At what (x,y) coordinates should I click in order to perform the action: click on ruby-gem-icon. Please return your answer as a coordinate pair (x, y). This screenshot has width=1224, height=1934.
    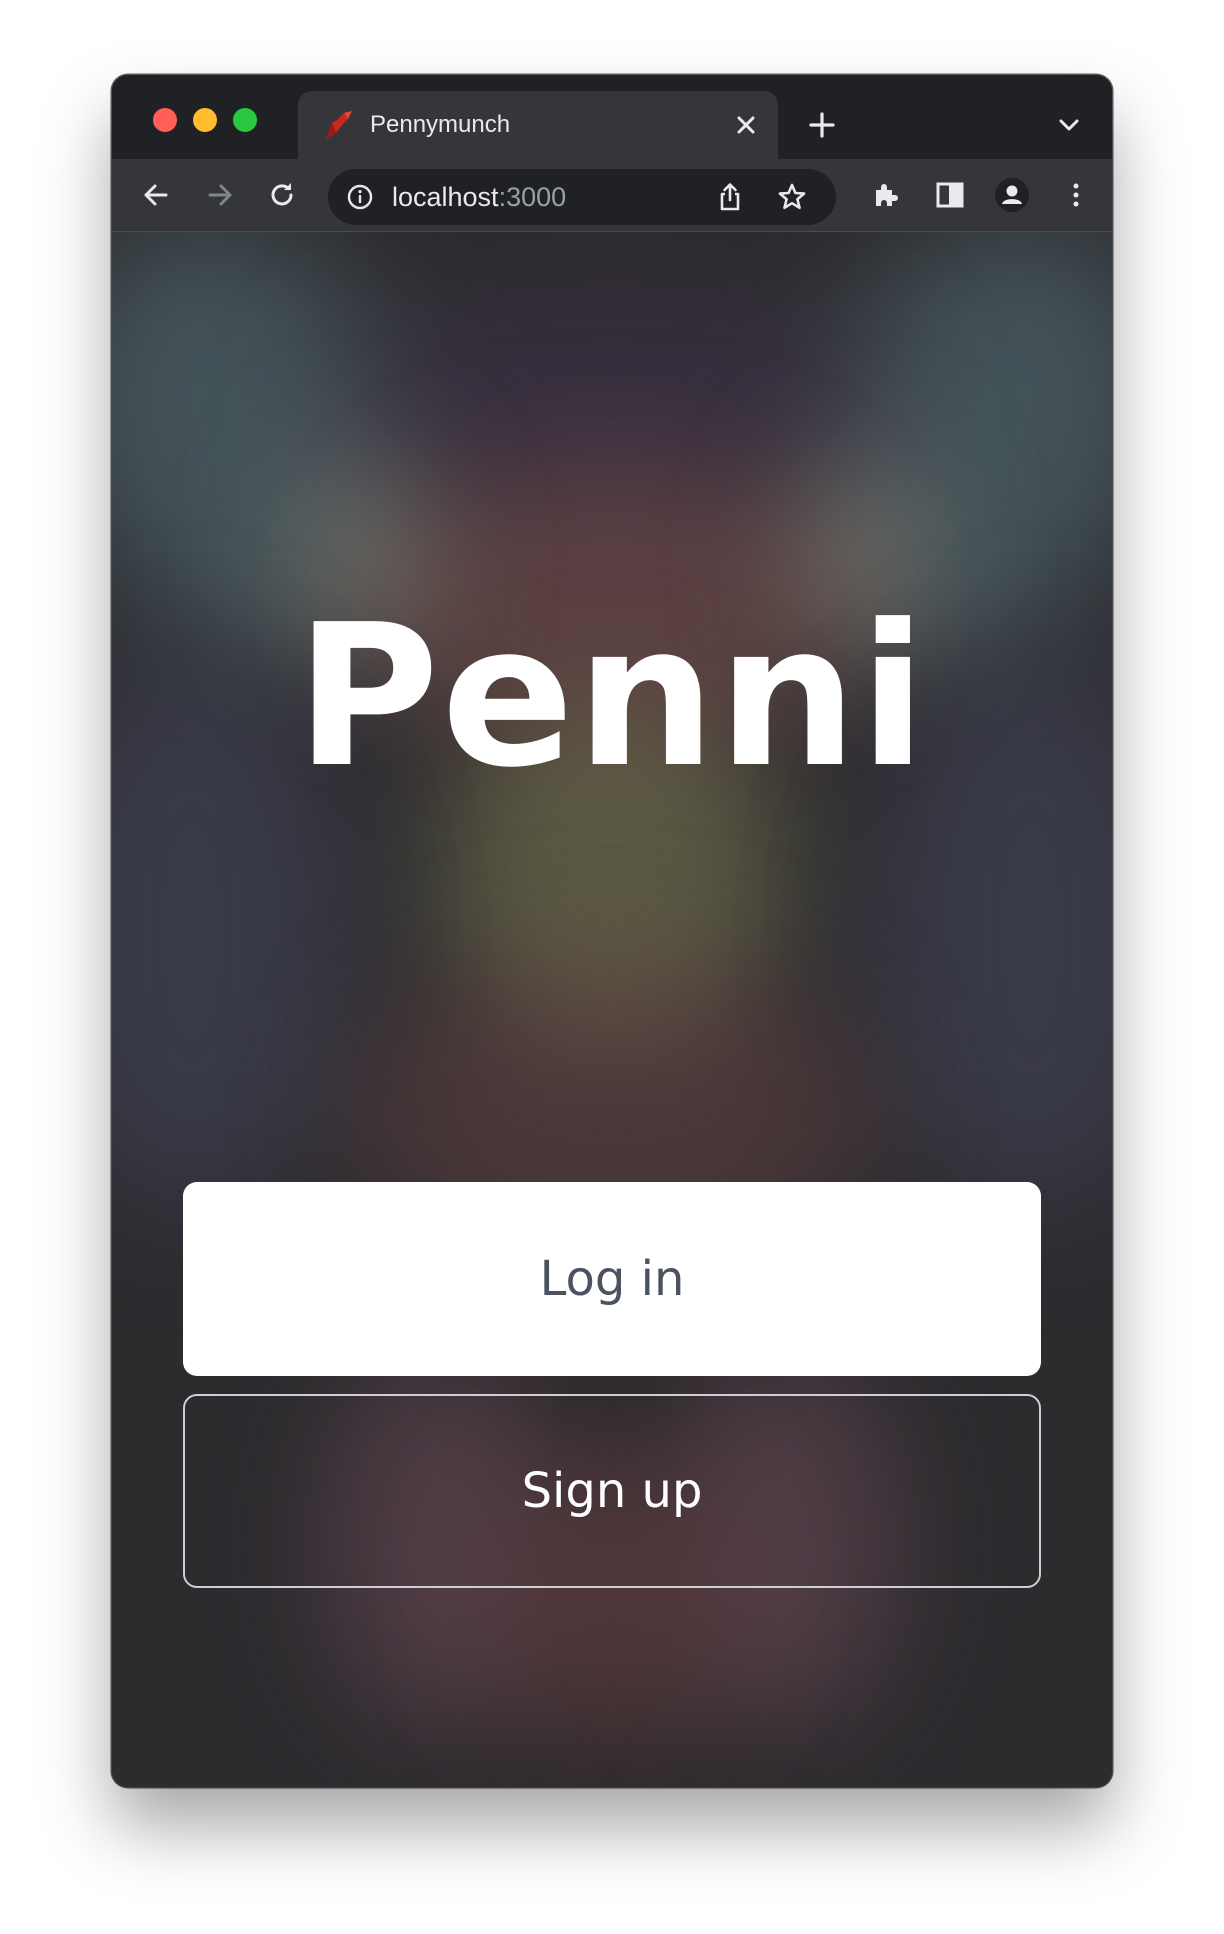
    Looking at the image, I should click on (339, 125).